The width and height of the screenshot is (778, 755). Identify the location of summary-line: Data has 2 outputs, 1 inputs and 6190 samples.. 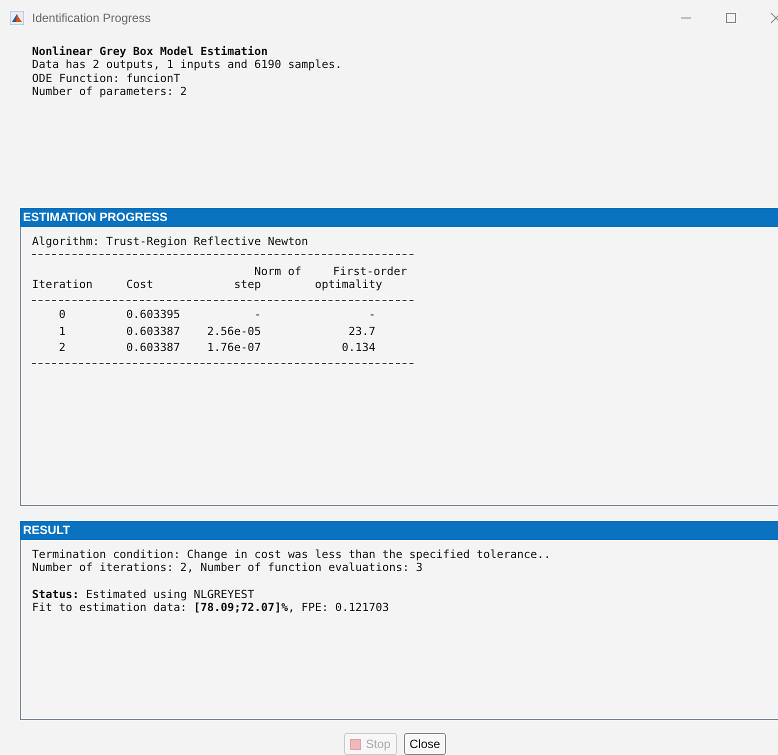
(187, 65).